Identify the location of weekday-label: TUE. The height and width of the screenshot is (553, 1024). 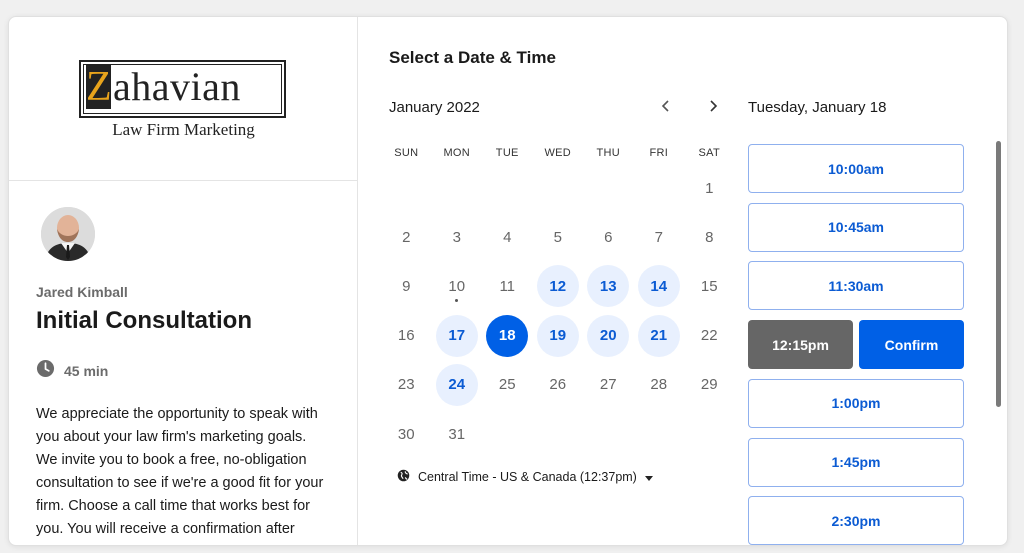
(507, 153).